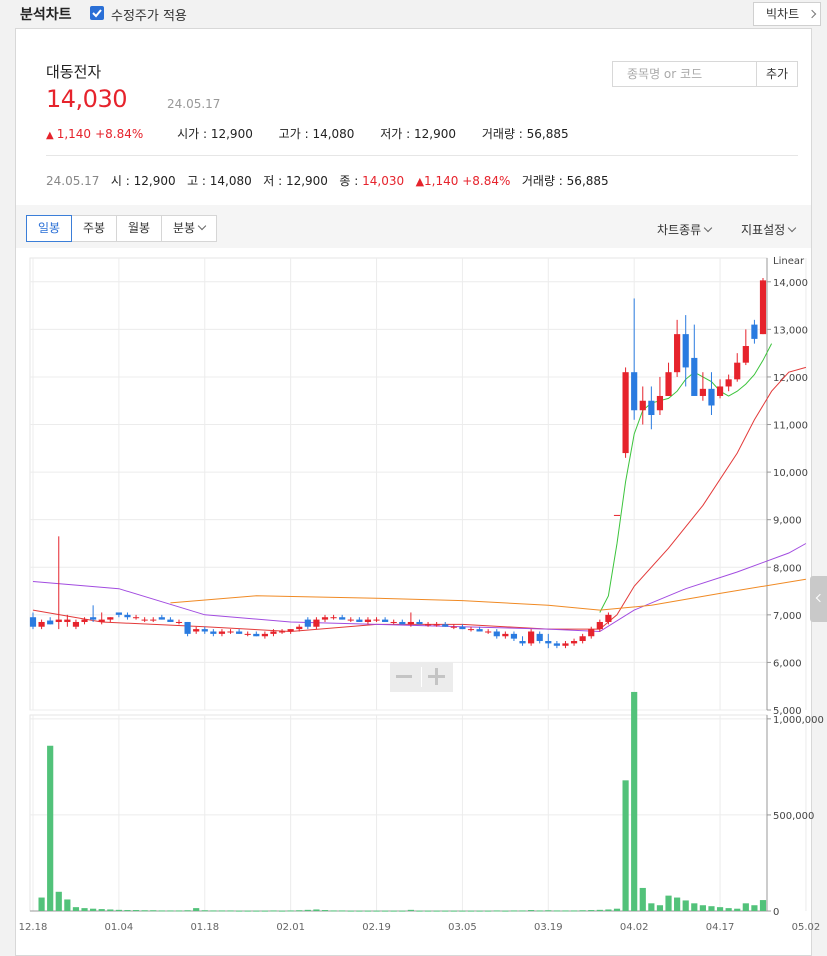  Describe the element at coordinates (404, 676) in the screenshot. I see `zoom-out-button` at that location.